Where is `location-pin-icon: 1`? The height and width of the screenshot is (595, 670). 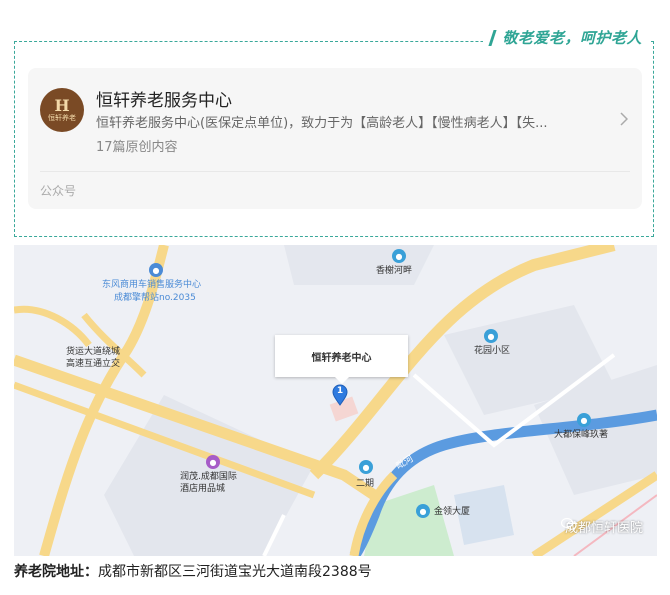 location-pin-icon: 1 is located at coordinates (340, 395).